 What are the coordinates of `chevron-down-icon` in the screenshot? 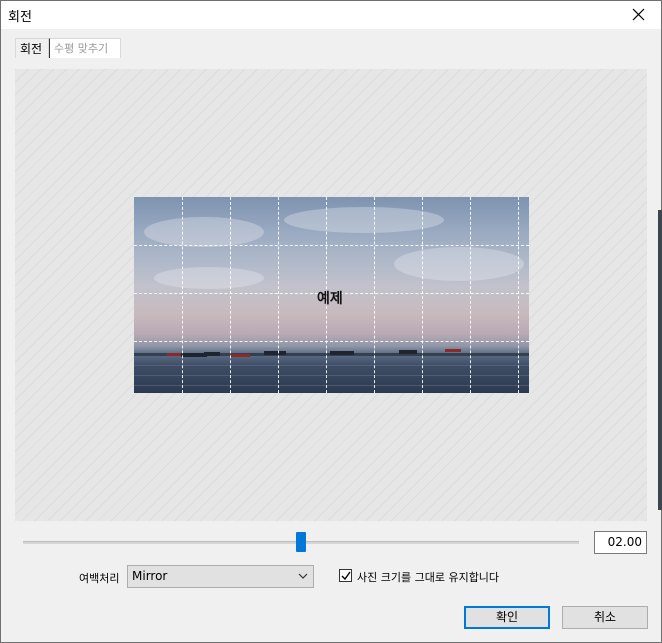 It's located at (303, 576).